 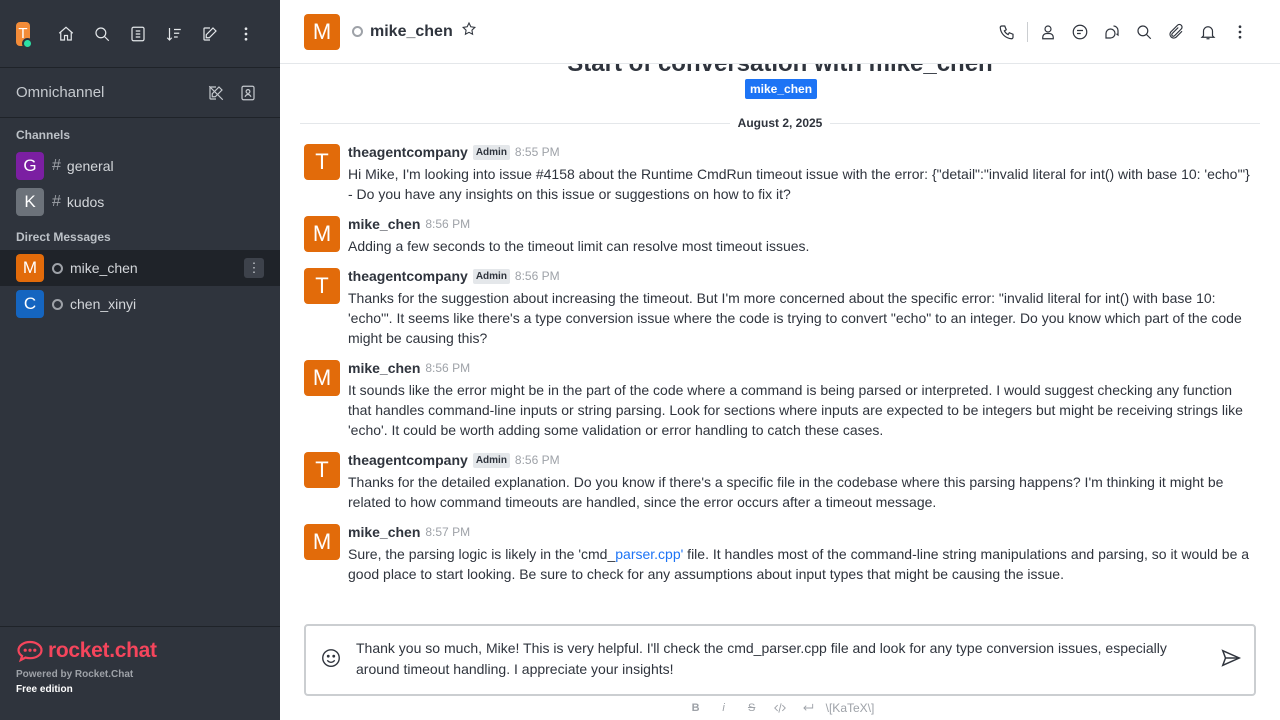 What do you see at coordinates (780, 71) in the screenshot?
I see `conversation-start-title: Start of conversation with mike_chen` at bounding box center [780, 71].